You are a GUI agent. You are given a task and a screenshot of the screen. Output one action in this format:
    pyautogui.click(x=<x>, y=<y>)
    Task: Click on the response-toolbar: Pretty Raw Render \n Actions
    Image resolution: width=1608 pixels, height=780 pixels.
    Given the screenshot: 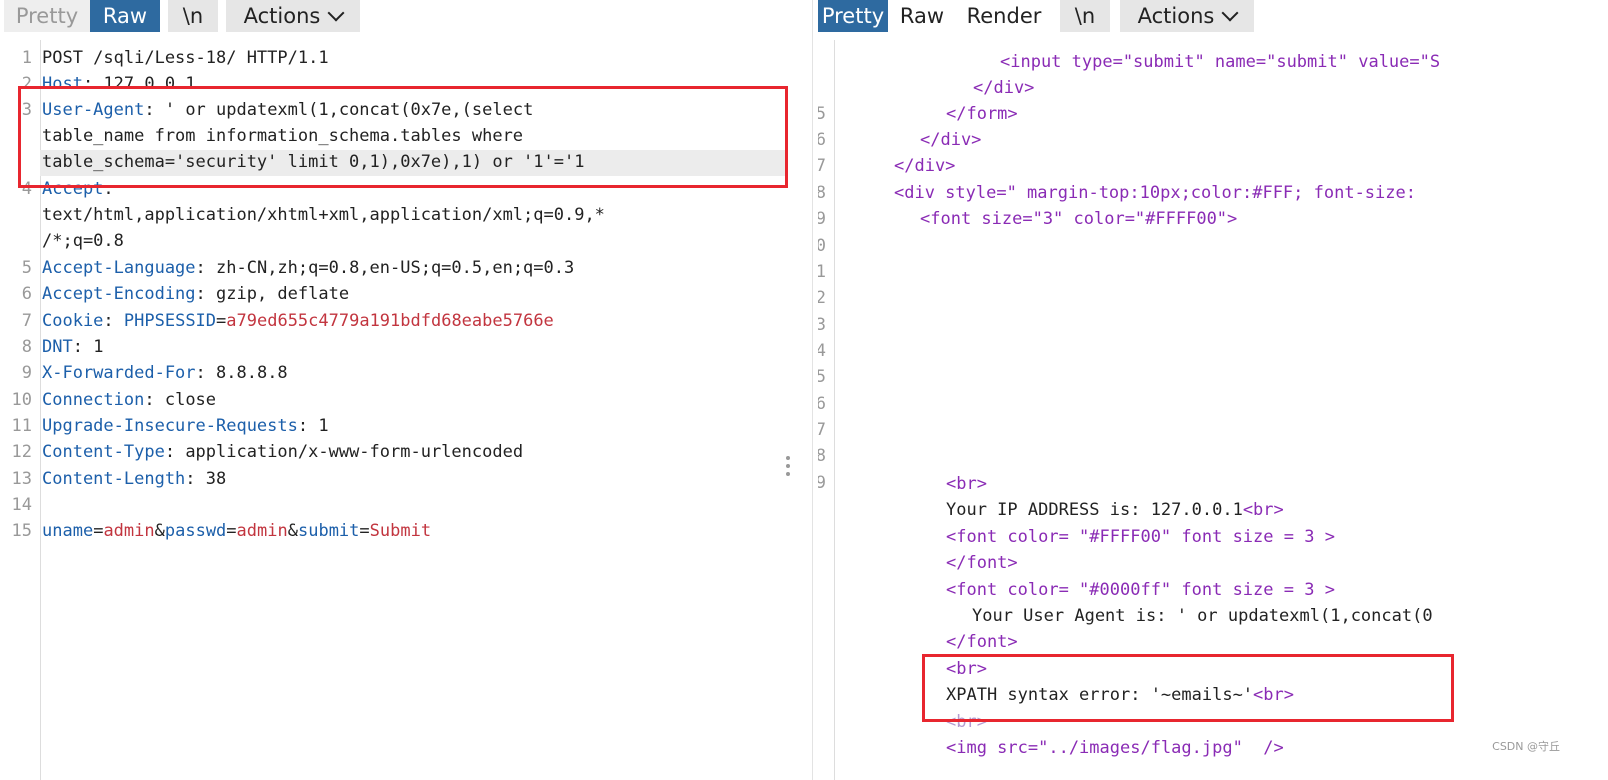 What is the action you would take?
    pyautogui.click(x=1213, y=18)
    